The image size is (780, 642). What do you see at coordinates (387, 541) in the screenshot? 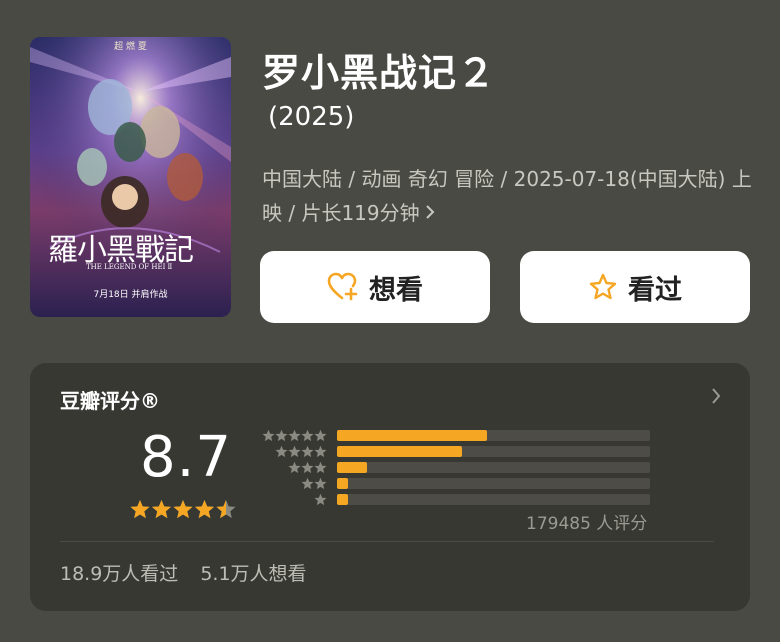
I see `divider` at bounding box center [387, 541].